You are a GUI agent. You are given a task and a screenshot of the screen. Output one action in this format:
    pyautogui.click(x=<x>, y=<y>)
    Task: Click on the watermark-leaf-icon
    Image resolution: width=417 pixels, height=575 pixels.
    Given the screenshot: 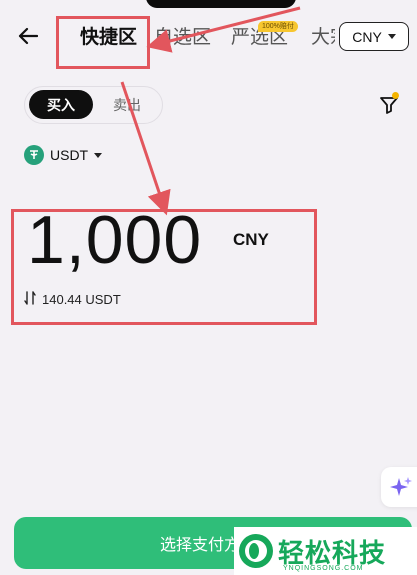 What is the action you would take?
    pyautogui.click(x=256, y=551)
    